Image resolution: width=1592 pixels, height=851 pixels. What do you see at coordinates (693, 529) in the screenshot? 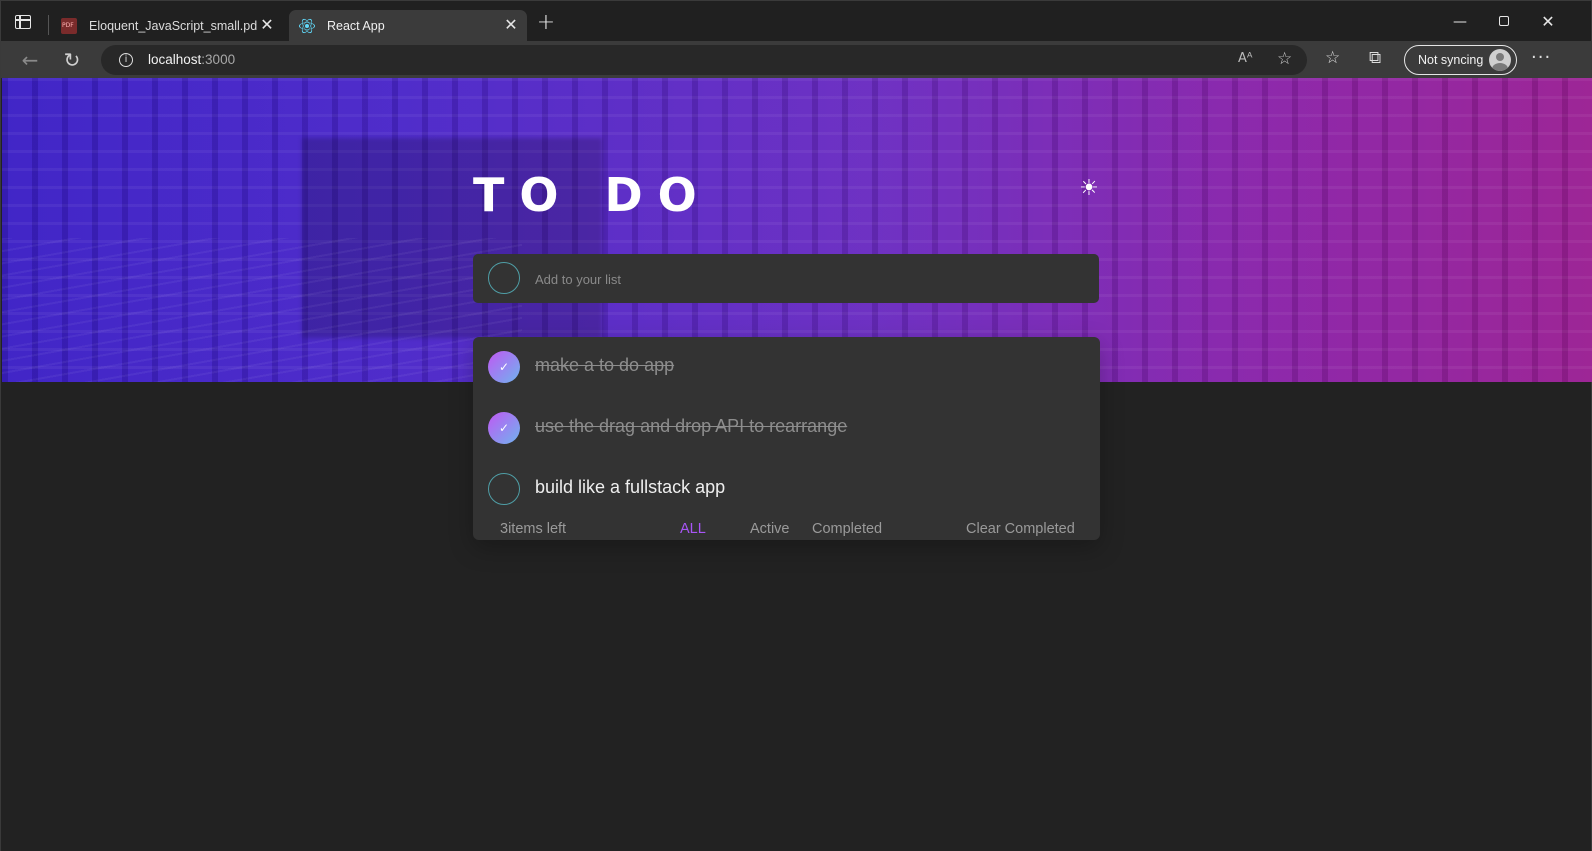
I see `filter-all-button: ALL` at bounding box center [693, 529].